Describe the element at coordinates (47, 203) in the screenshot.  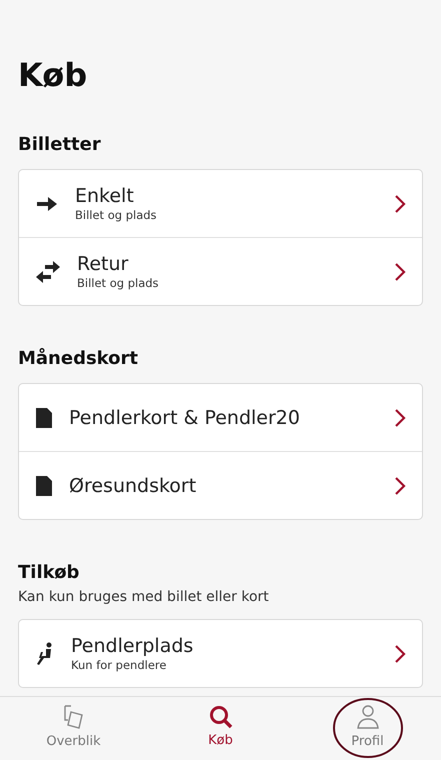
I see `arrow-right-icon` at that location.